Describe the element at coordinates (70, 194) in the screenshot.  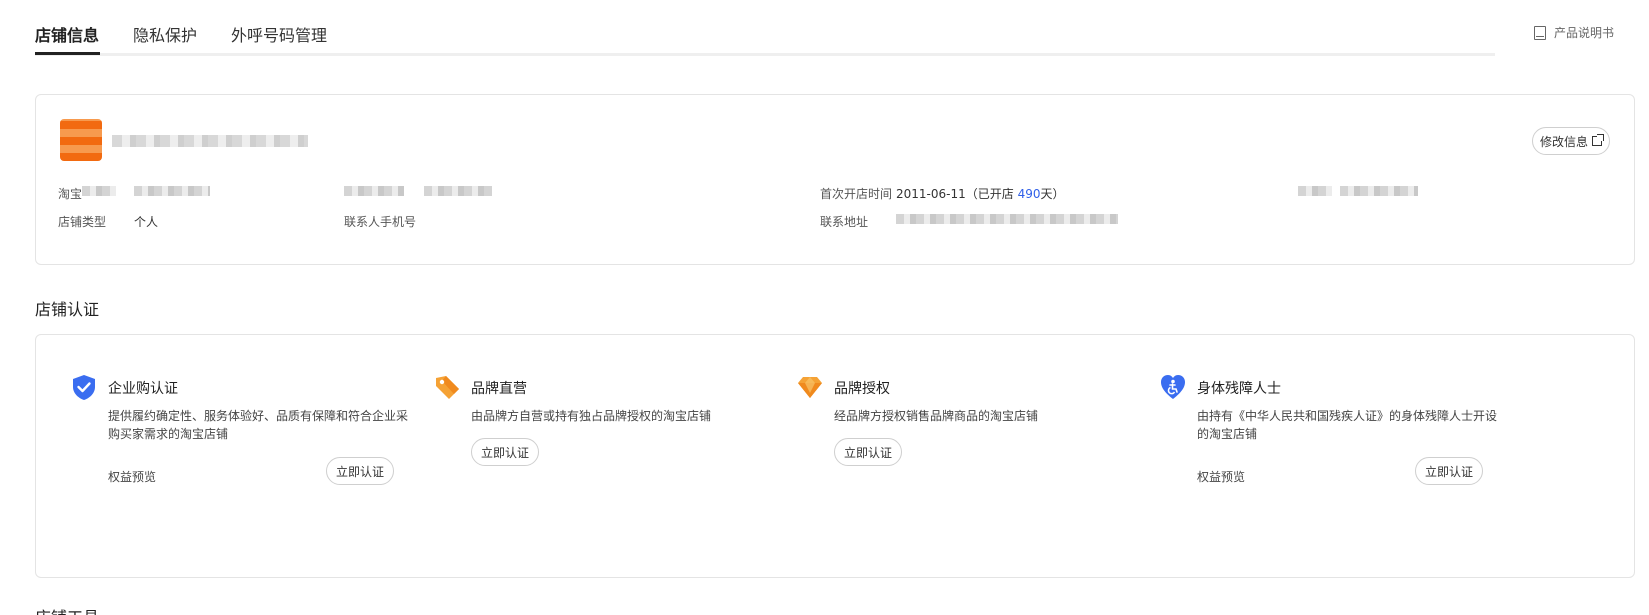
I see `taobao-label: 淘宝` at that location.